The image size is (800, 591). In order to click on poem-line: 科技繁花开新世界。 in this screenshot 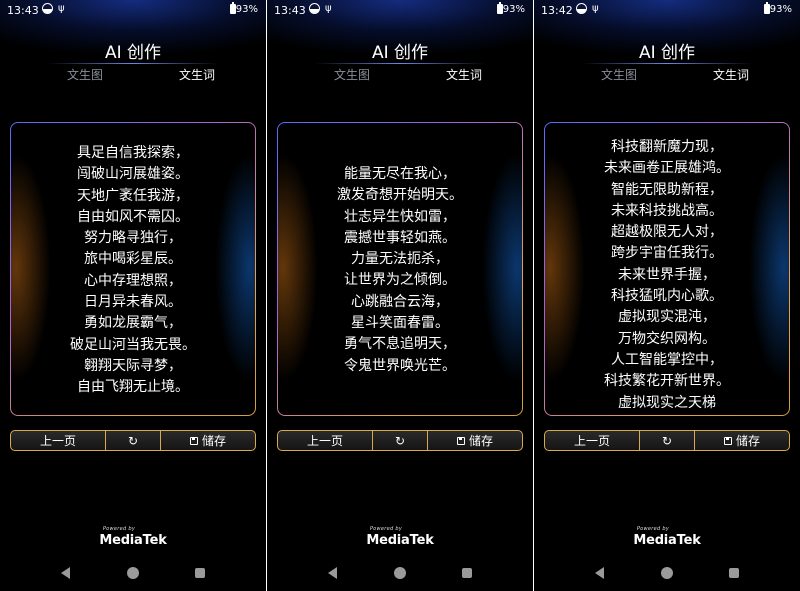, I will do `click(667, 381)`.